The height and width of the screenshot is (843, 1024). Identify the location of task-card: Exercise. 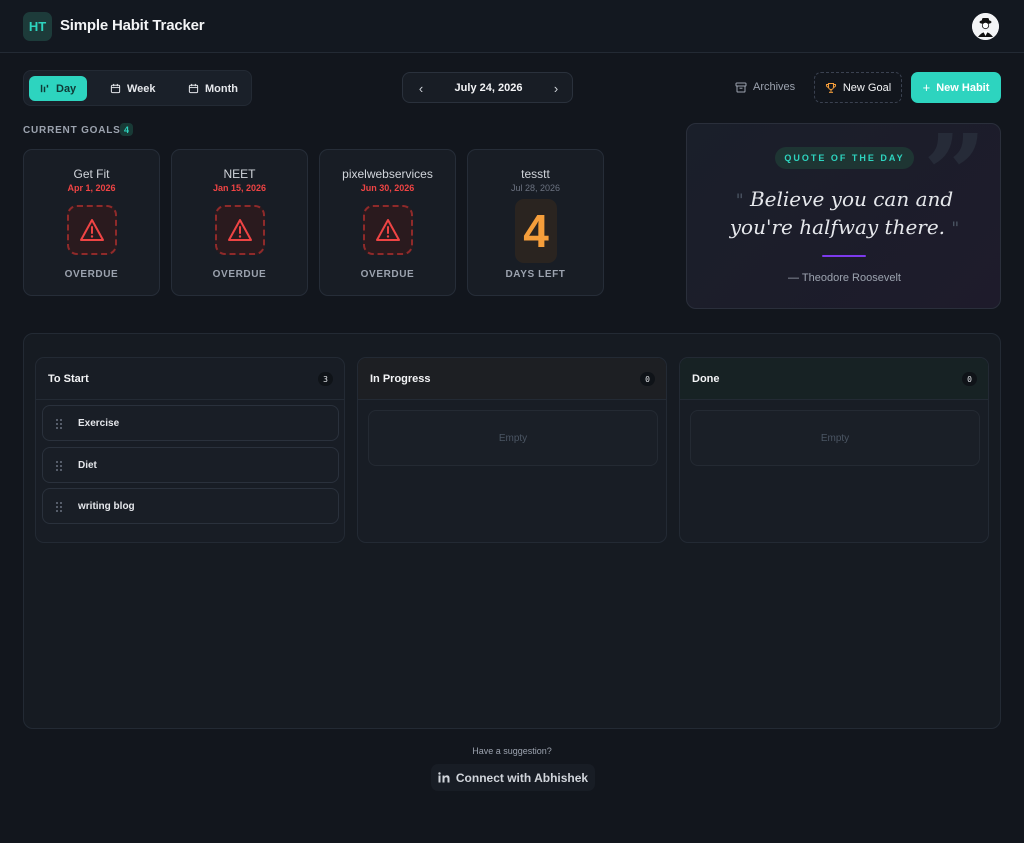
(190, 423).